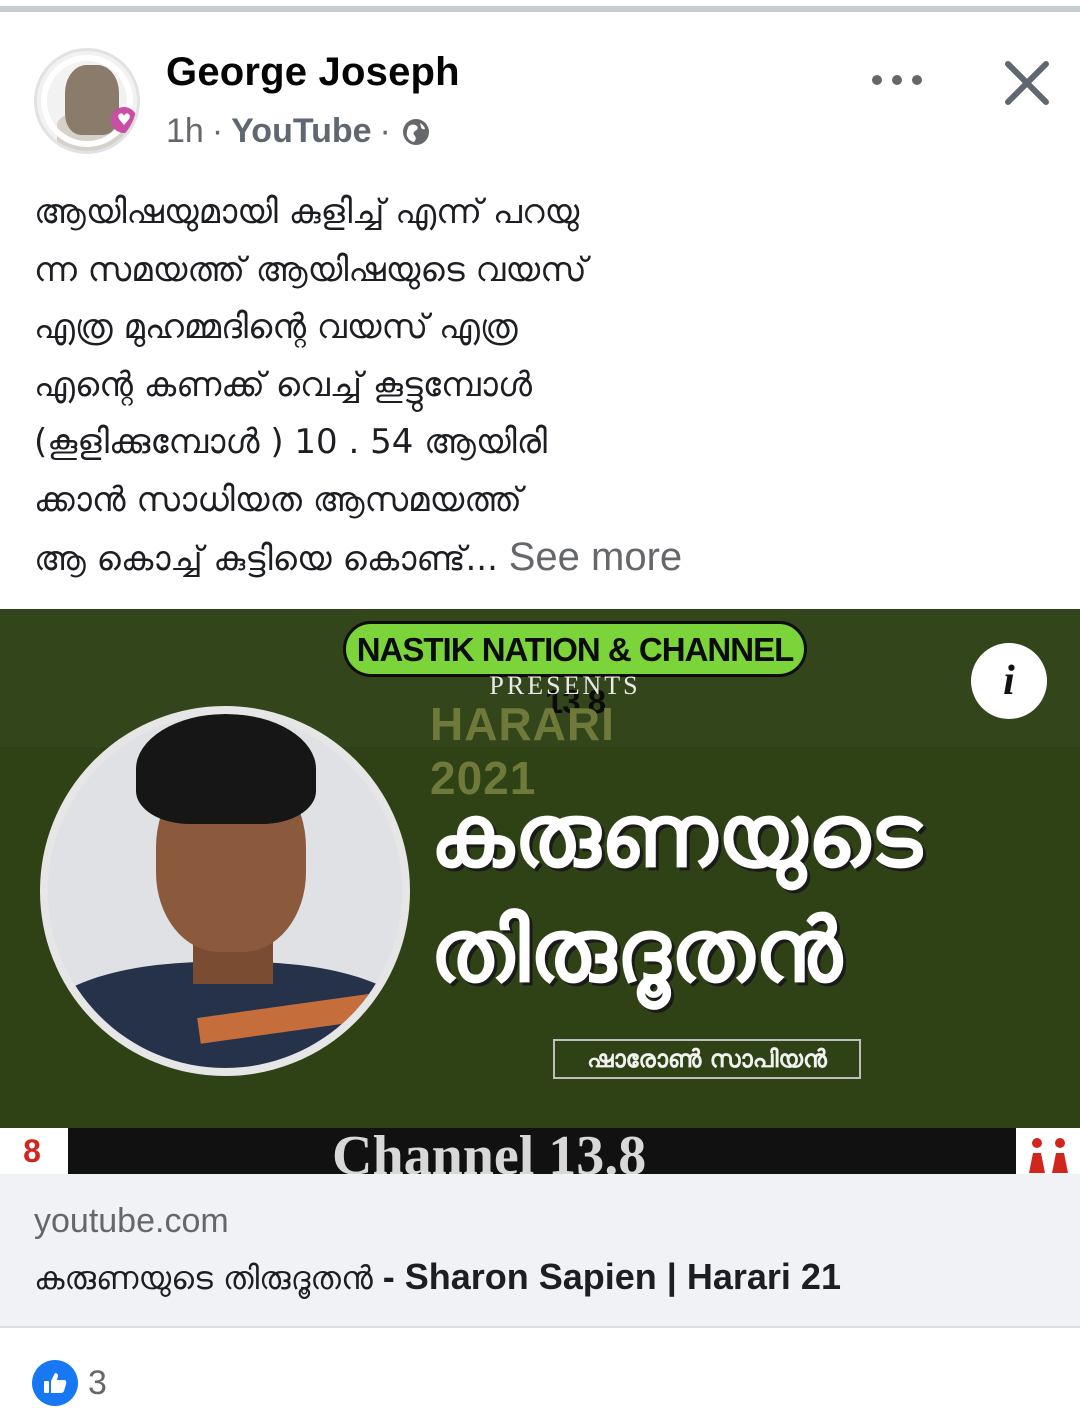  Describe the element at coordinates (291, 442) in the screenshot. I see `post-text-line: (കൂളിക്കുമ്പോൾ ) 10 . 54 ആയിരി` at that location.